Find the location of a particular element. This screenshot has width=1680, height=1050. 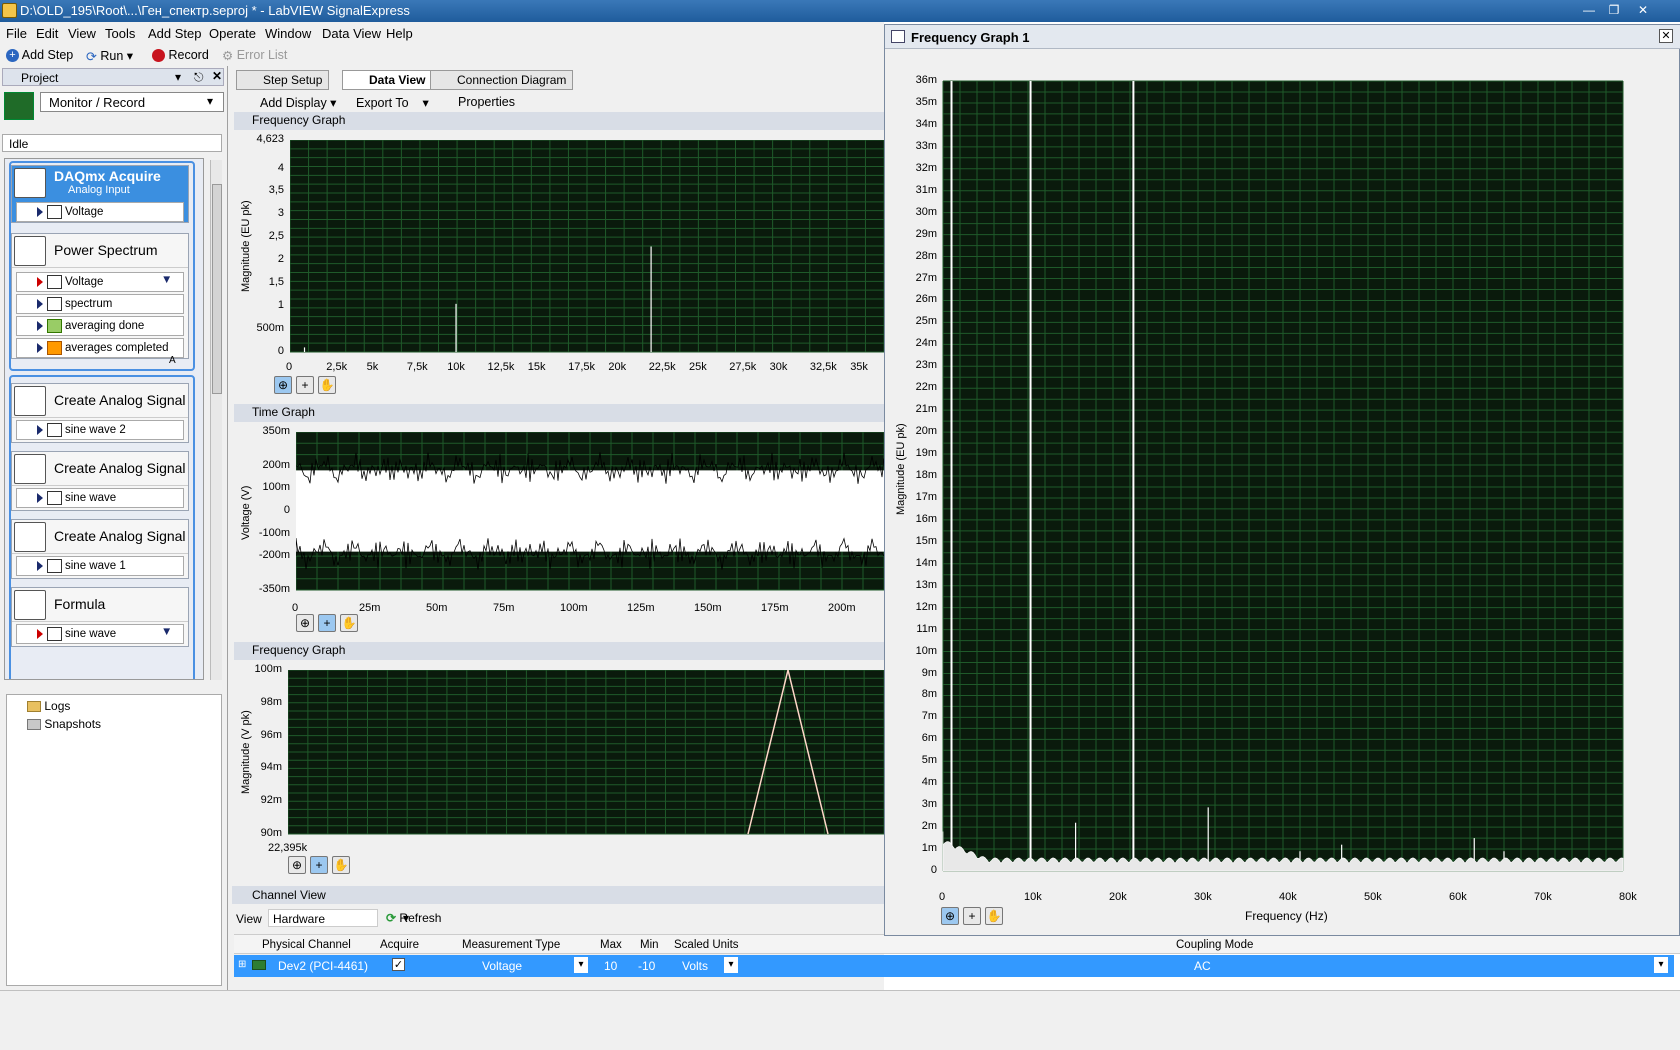

units-dropdown: ▾ is located at coordinates (731, 965).